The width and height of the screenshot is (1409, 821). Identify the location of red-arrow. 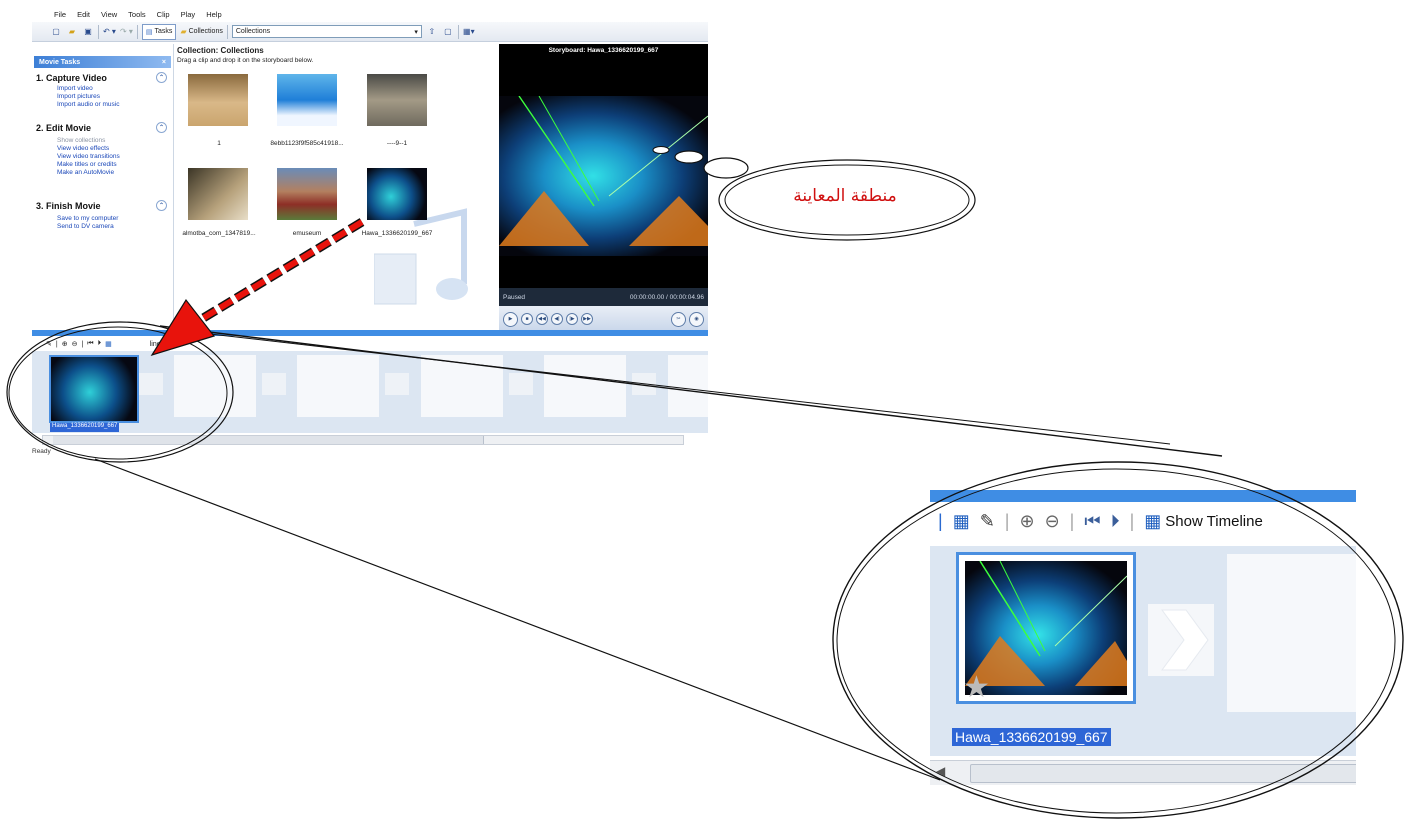
(257, 287).